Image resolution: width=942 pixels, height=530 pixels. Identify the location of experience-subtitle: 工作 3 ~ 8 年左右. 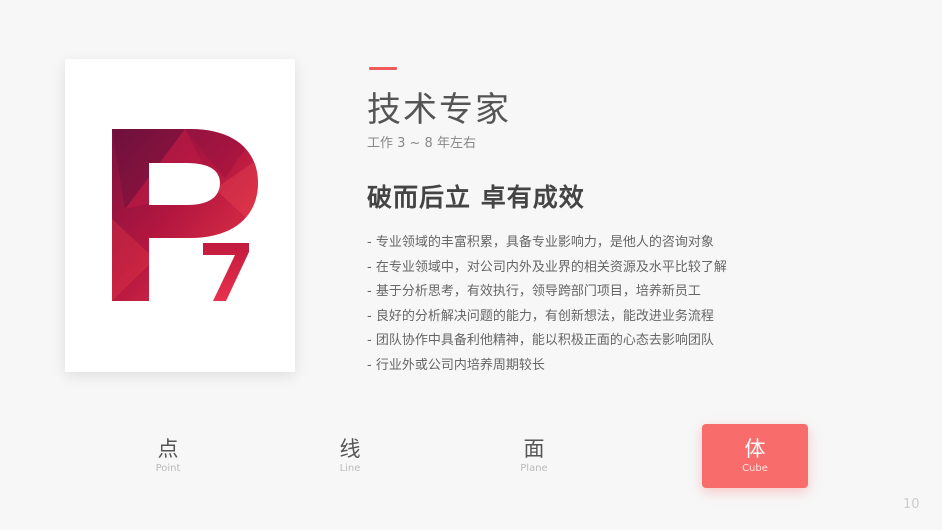
(421, 143).